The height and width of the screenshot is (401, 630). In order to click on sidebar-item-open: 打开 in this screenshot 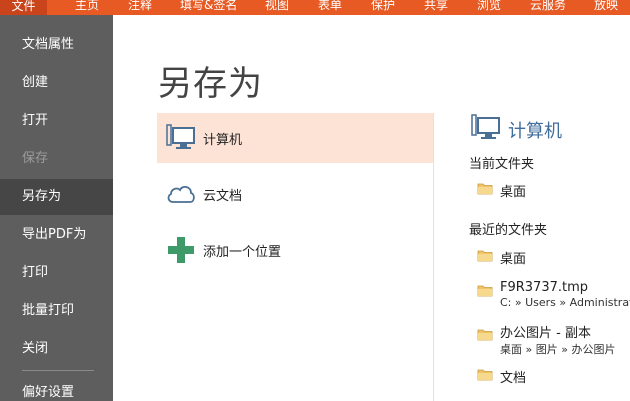, I will do `click(56, 121)`.